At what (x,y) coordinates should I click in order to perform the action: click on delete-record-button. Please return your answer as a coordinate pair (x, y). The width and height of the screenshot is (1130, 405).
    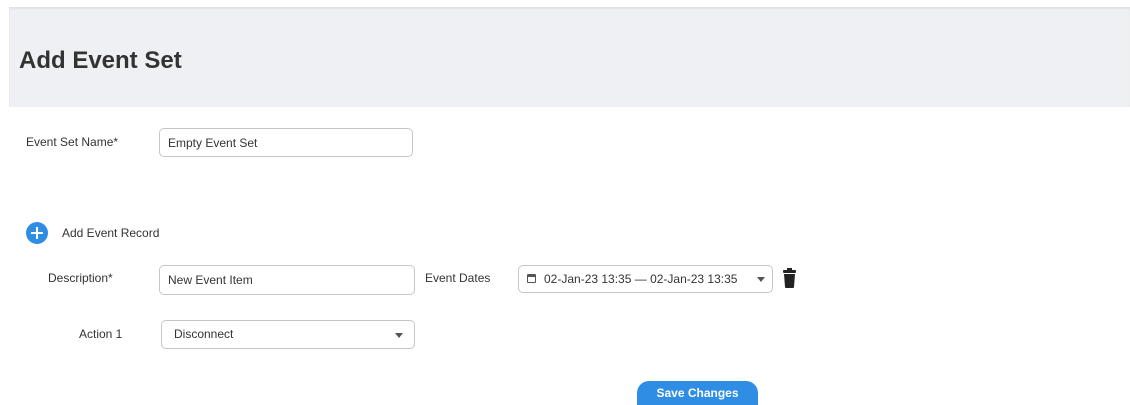
    Looking at the image, I should click on (789, 278).